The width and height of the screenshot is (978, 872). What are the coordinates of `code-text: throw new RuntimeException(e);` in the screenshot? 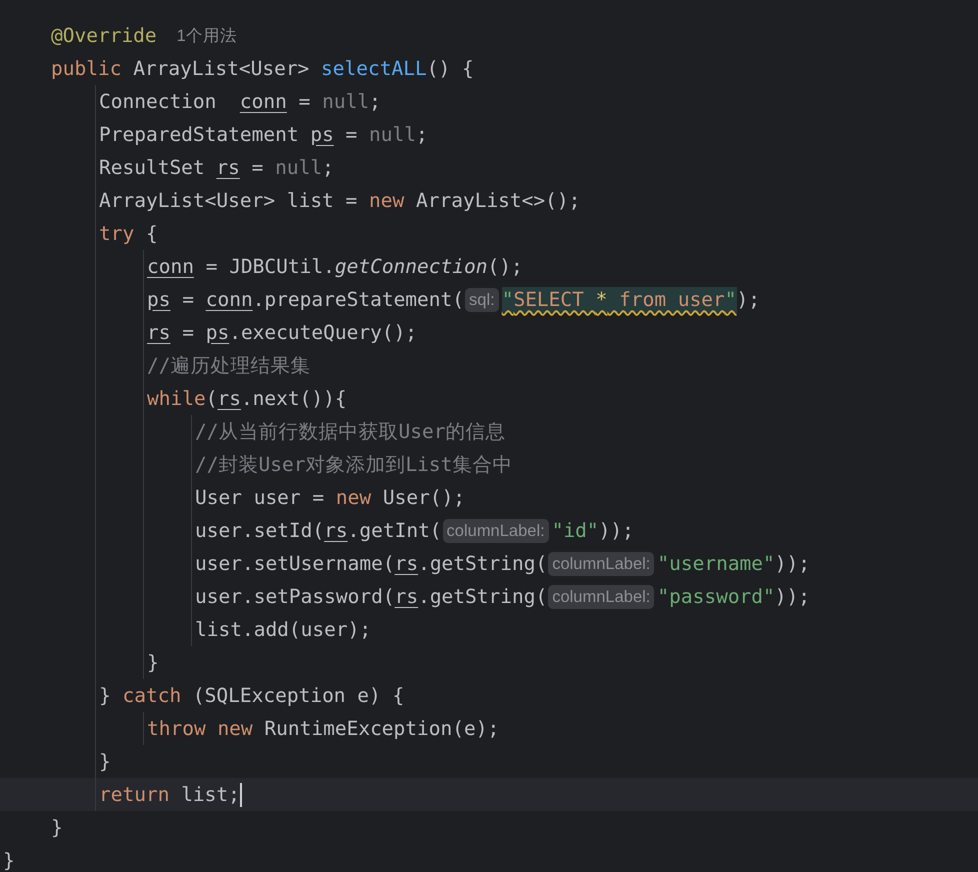 It's located at (323, 729).